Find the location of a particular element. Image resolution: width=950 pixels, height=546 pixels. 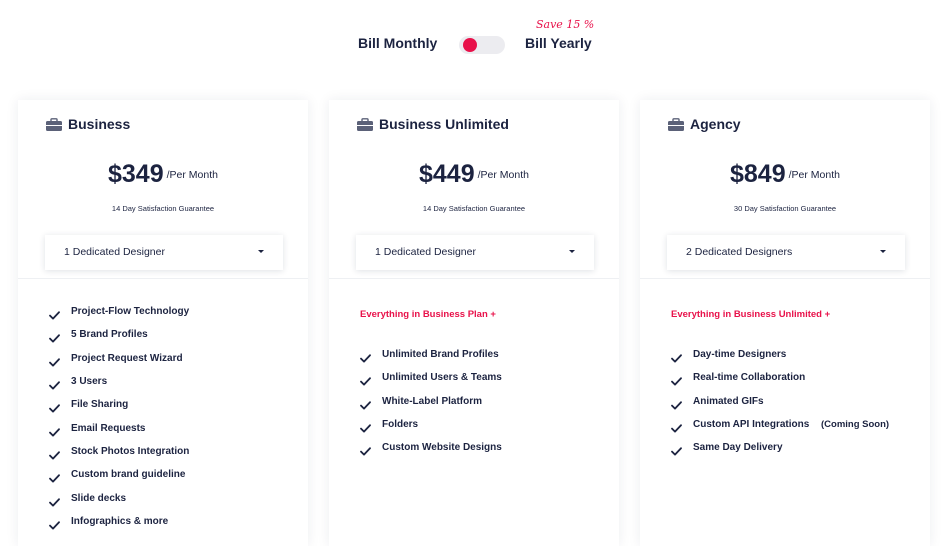

feature-label: Custom brand guideline is located at coordinates (128, 475).